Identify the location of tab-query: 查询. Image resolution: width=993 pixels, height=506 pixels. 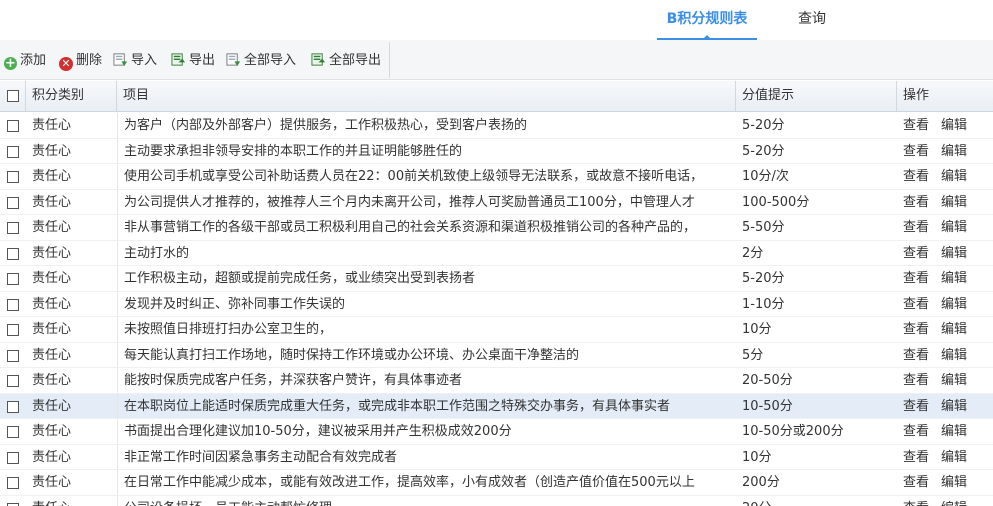
(812, 20).